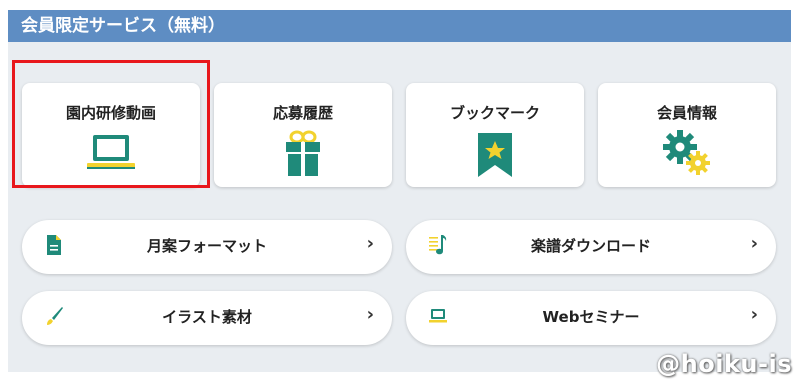 The image size is (800, 382). I want to click on link-label: イラスト素材, so click(207, 317).